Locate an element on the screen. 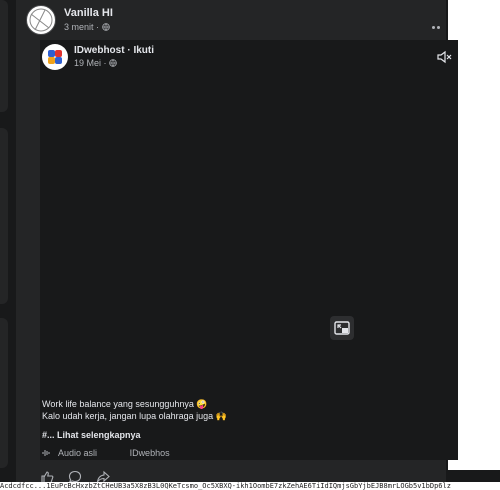  post-meta: 3 menit · is located at coordinates (87, 27).